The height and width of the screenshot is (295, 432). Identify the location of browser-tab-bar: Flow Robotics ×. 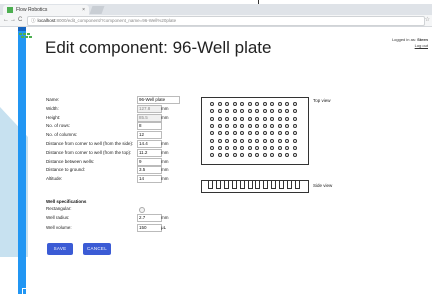
(216, 9).